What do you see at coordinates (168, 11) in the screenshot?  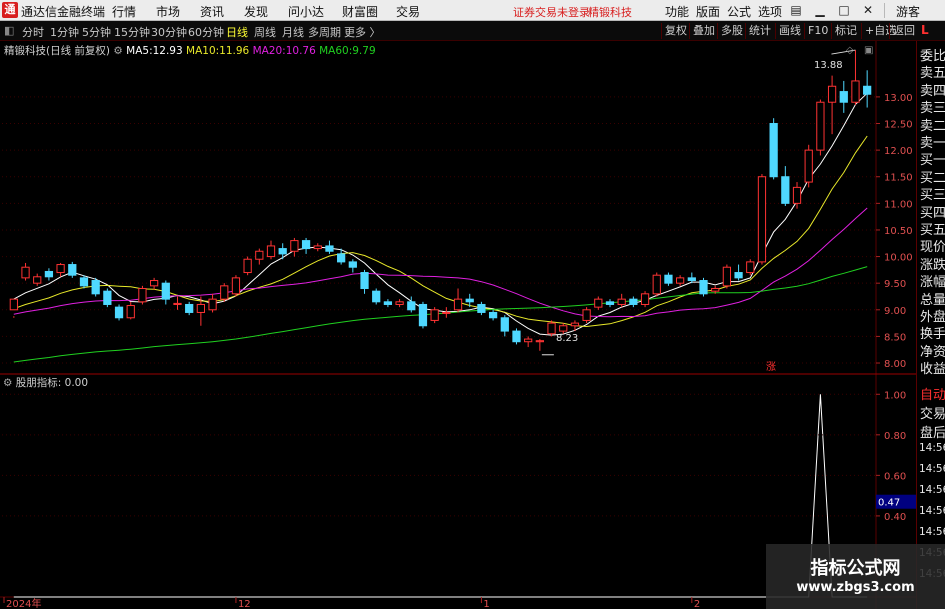 I see `menu-market: 市场` at bounding box center [168, 11].